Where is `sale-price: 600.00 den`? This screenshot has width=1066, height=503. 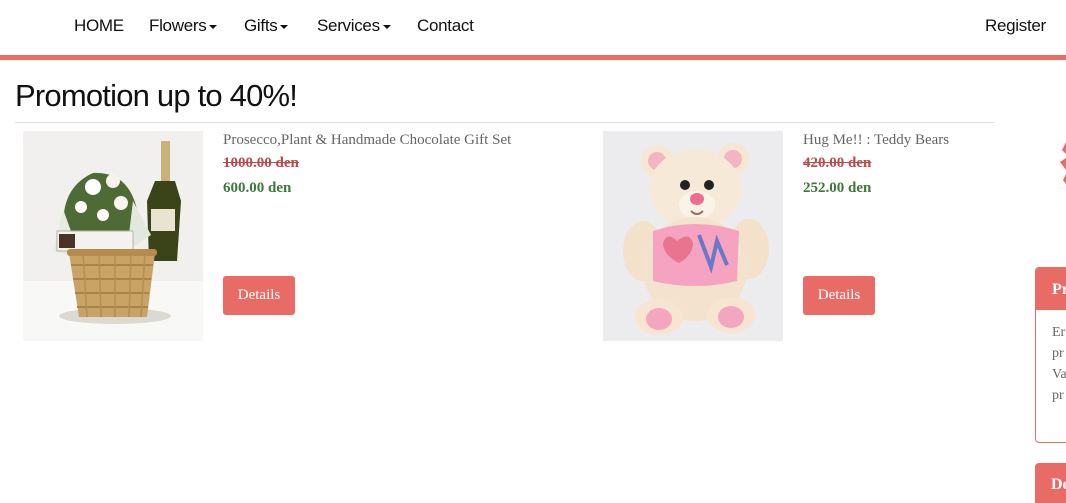
sale-price: 600.00 den is located at coordinates (257, 188).